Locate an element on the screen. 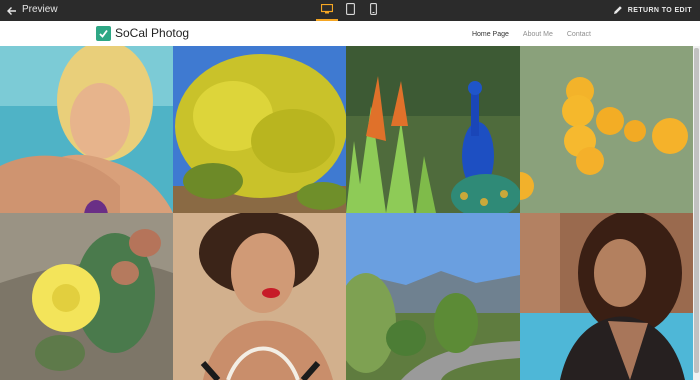 Image resolution: width=700 pixels, height=380 pixels. photo-blonde-woman is located at coordinates (86, 129).